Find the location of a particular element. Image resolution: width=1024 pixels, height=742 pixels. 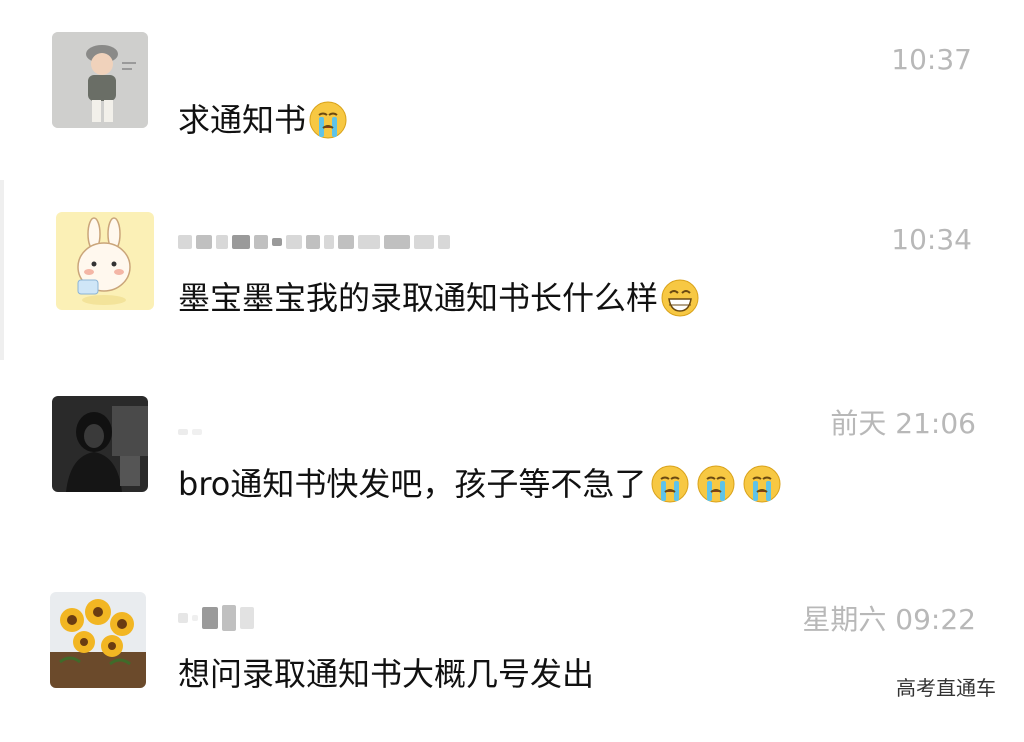

comment-time: 10:34 is located at coordinates (931, 239).